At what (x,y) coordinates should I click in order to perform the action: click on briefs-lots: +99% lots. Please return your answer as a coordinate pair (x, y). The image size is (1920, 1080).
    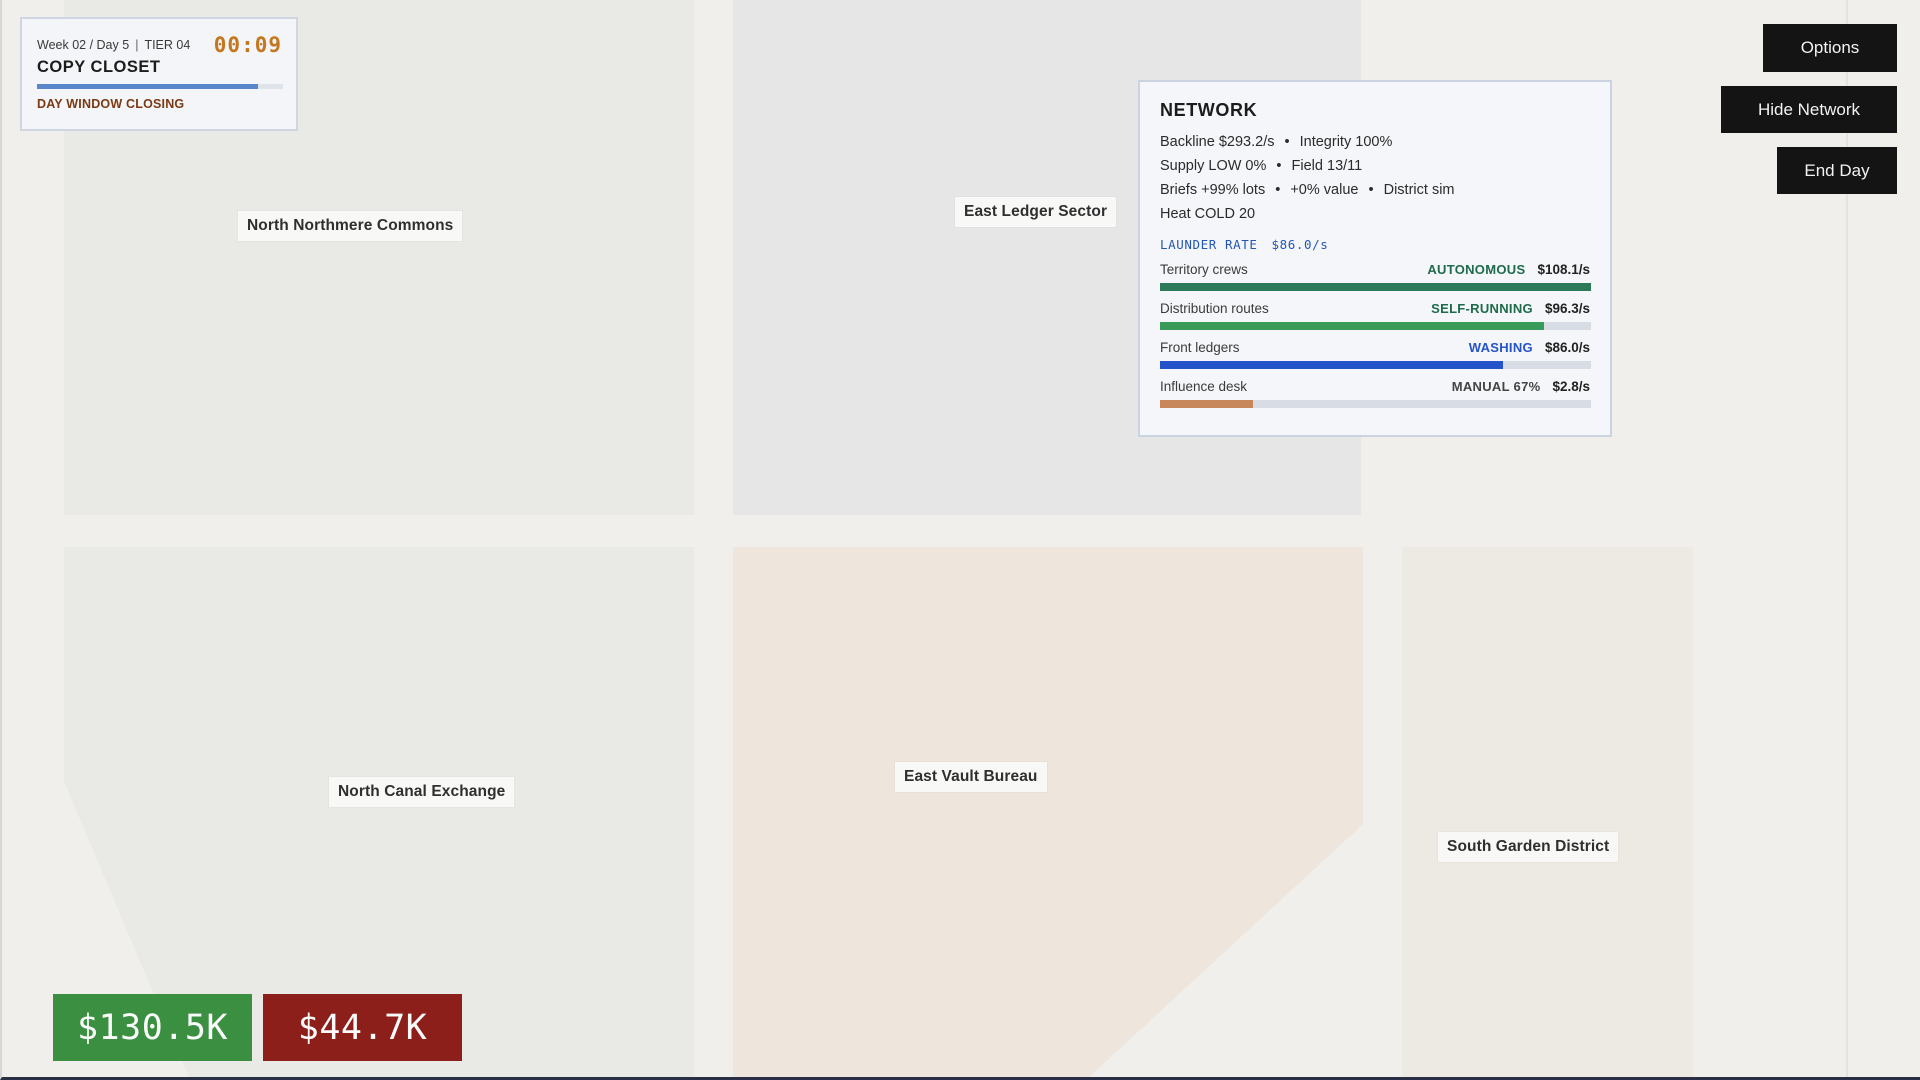
    Looking at the image, I should click on (1233, 190).